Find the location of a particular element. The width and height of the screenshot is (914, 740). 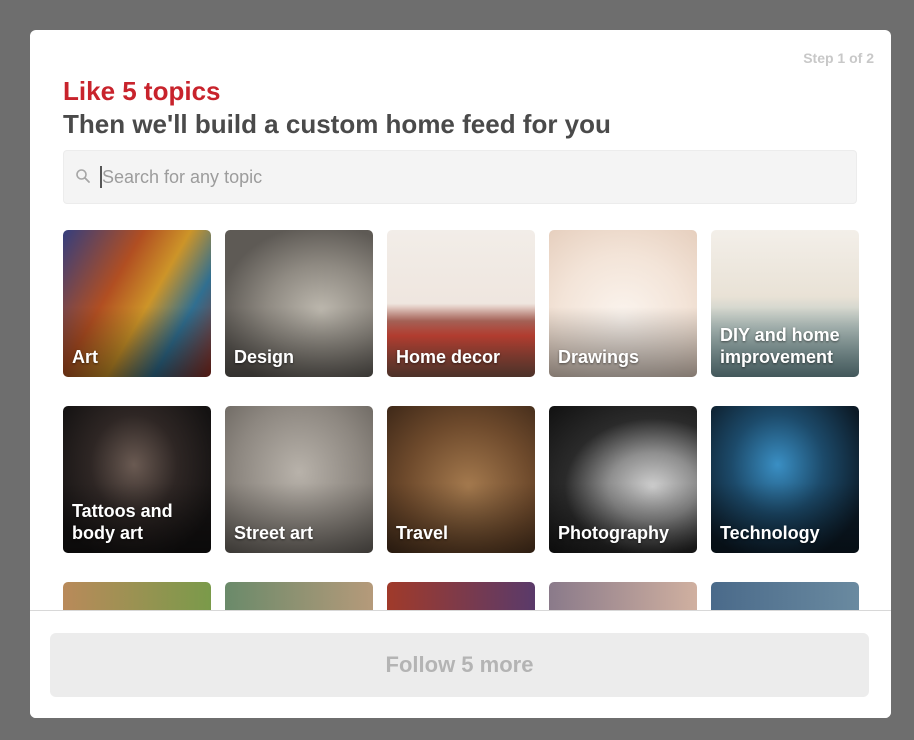

topic-label: Photography is located at coordinates (613, 533).